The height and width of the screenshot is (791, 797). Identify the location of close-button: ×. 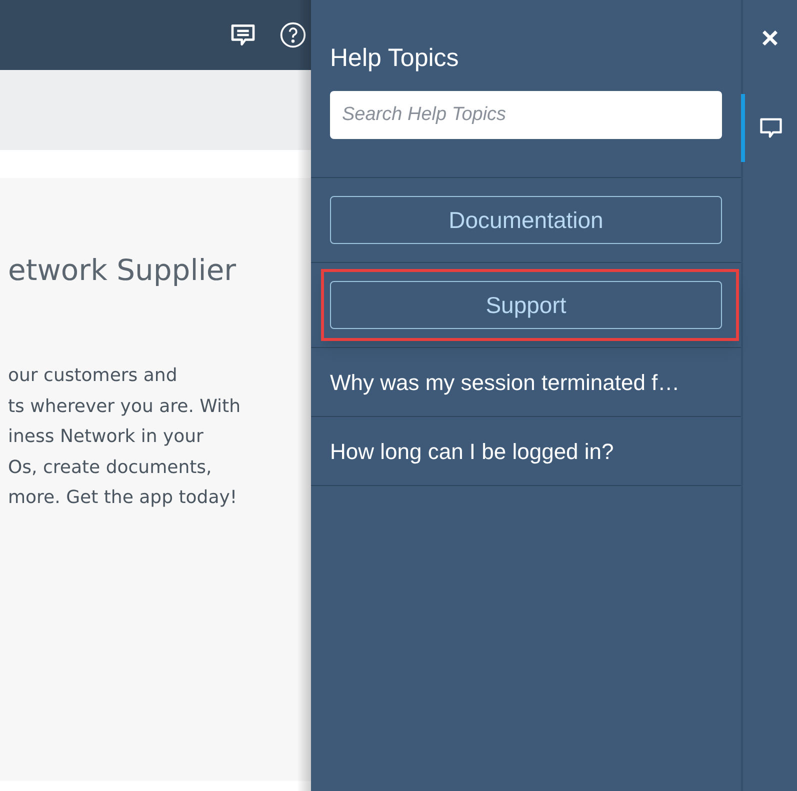
(770, 39).